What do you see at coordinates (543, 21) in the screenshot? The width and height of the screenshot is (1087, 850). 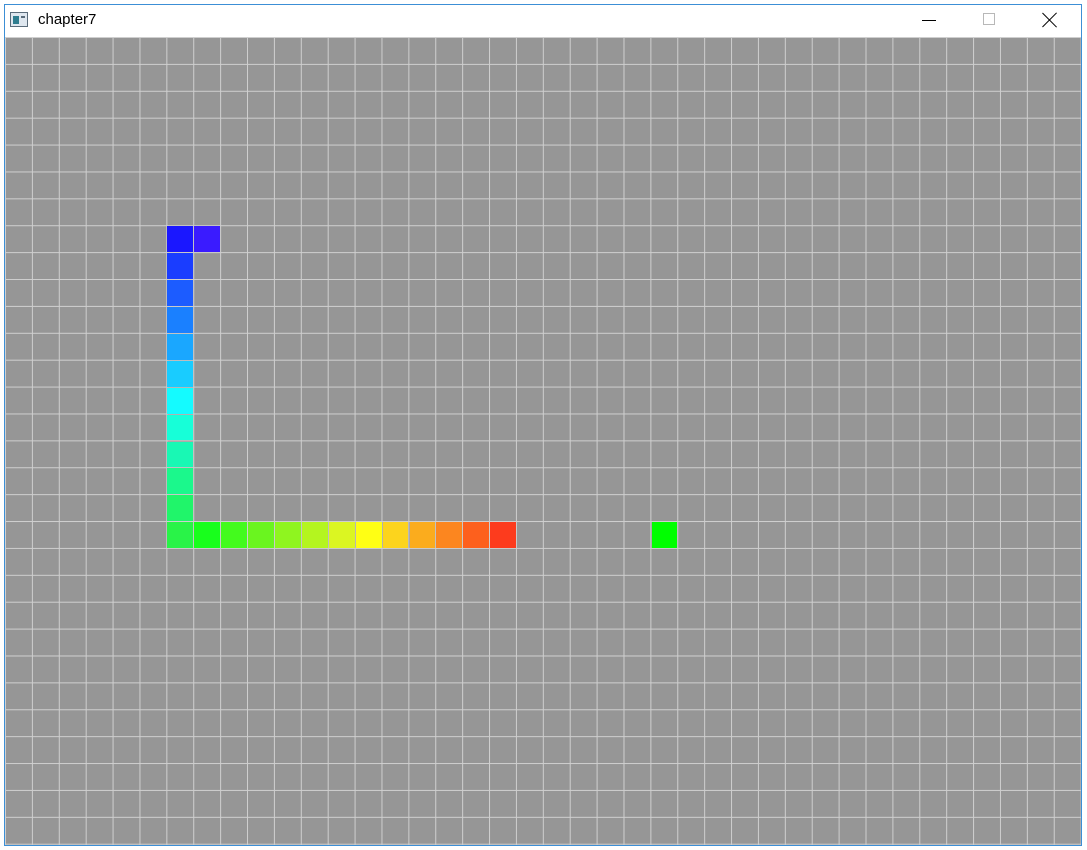 I see `title-bar: chapter7` at bounding box center [543, 21].